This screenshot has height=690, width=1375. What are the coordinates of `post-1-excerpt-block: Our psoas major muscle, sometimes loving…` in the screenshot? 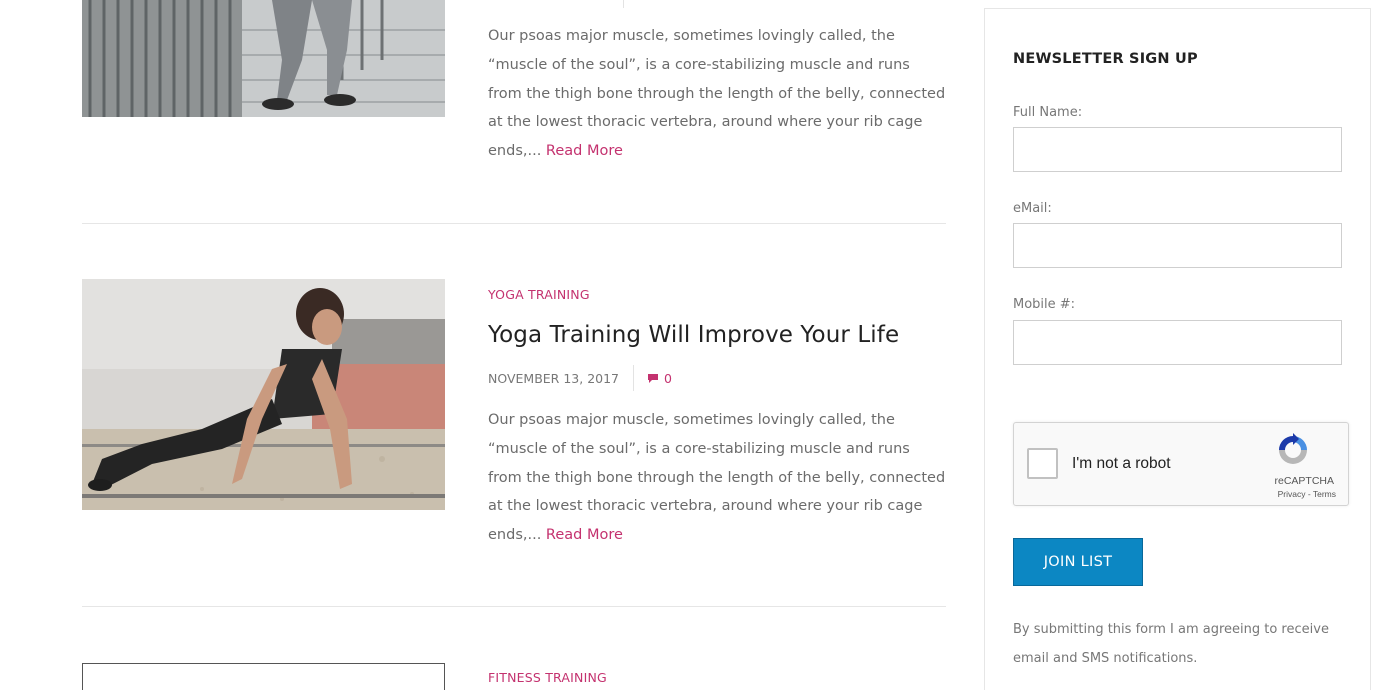 It's located at (718, 94).